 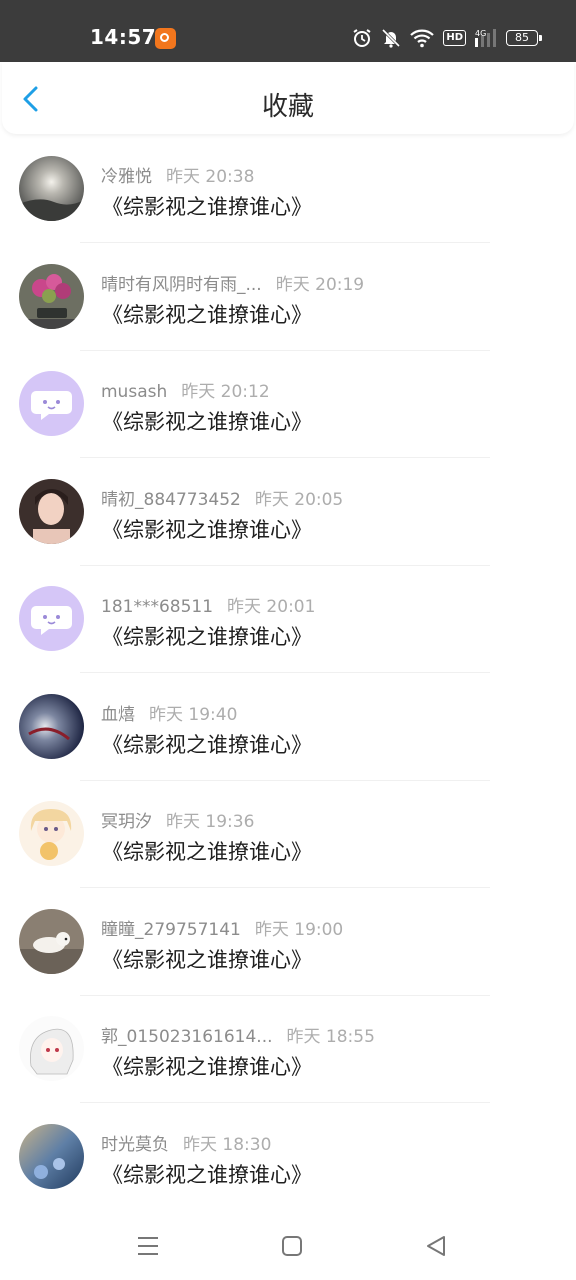 I want to click on username: 时光莫负, so click(x=135, y=1145).